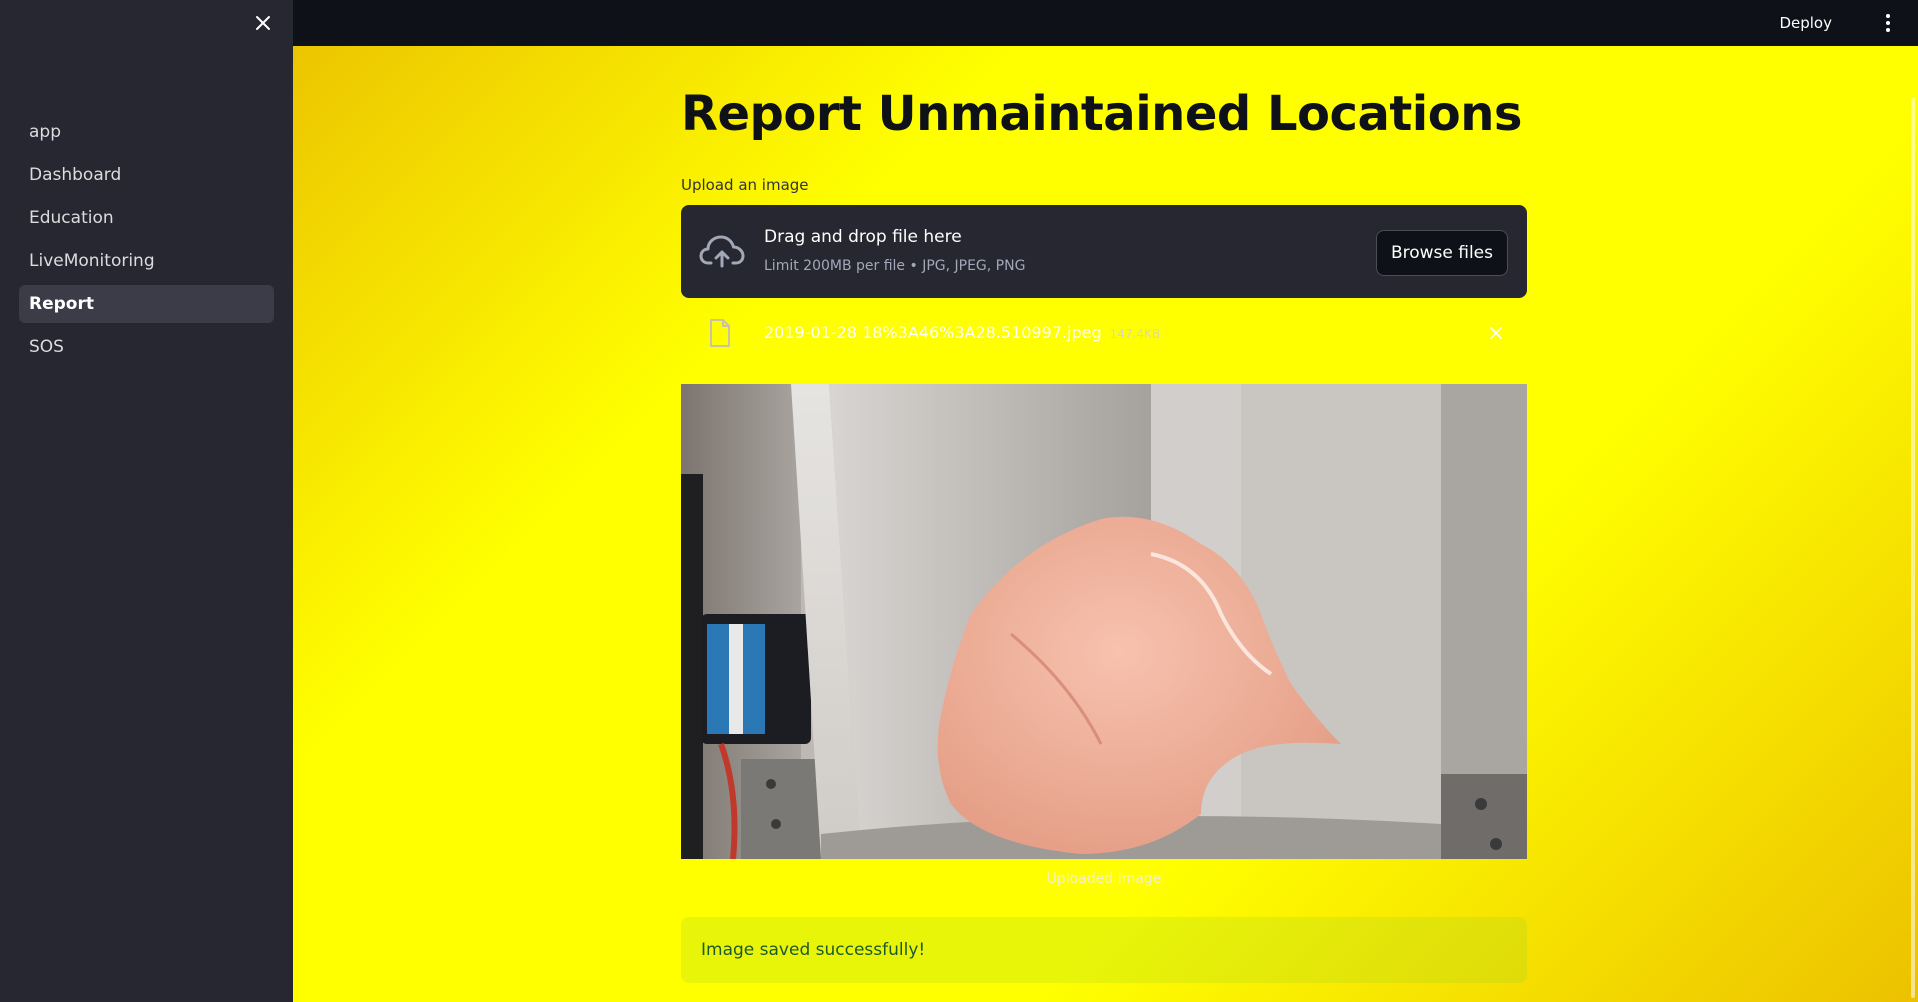  I want to click on cloud-upload-icon, so click(722, 251).